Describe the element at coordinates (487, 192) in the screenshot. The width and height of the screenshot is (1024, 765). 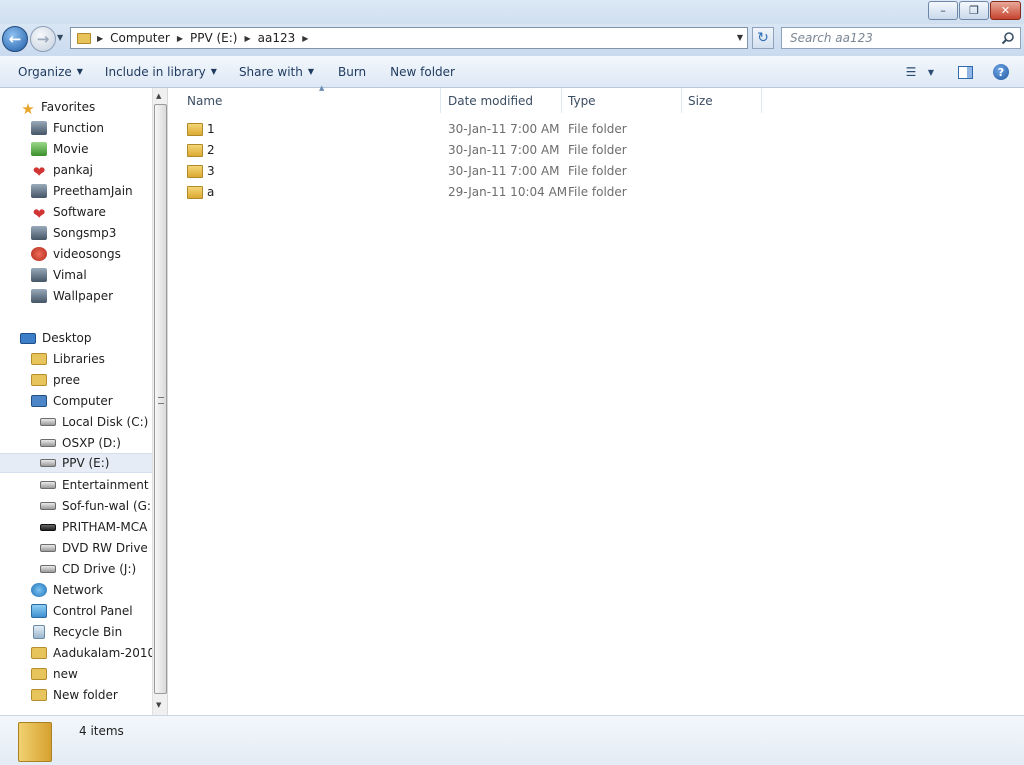
I see `file-row: a 29-Jan-11 10:04 AM File folder` at that location.